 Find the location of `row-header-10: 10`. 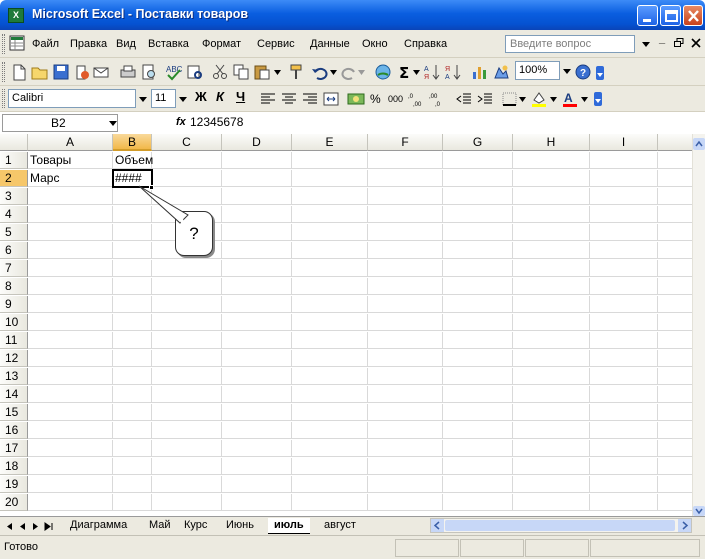

row-header-10: 10 is located at coordinates (14, 322).